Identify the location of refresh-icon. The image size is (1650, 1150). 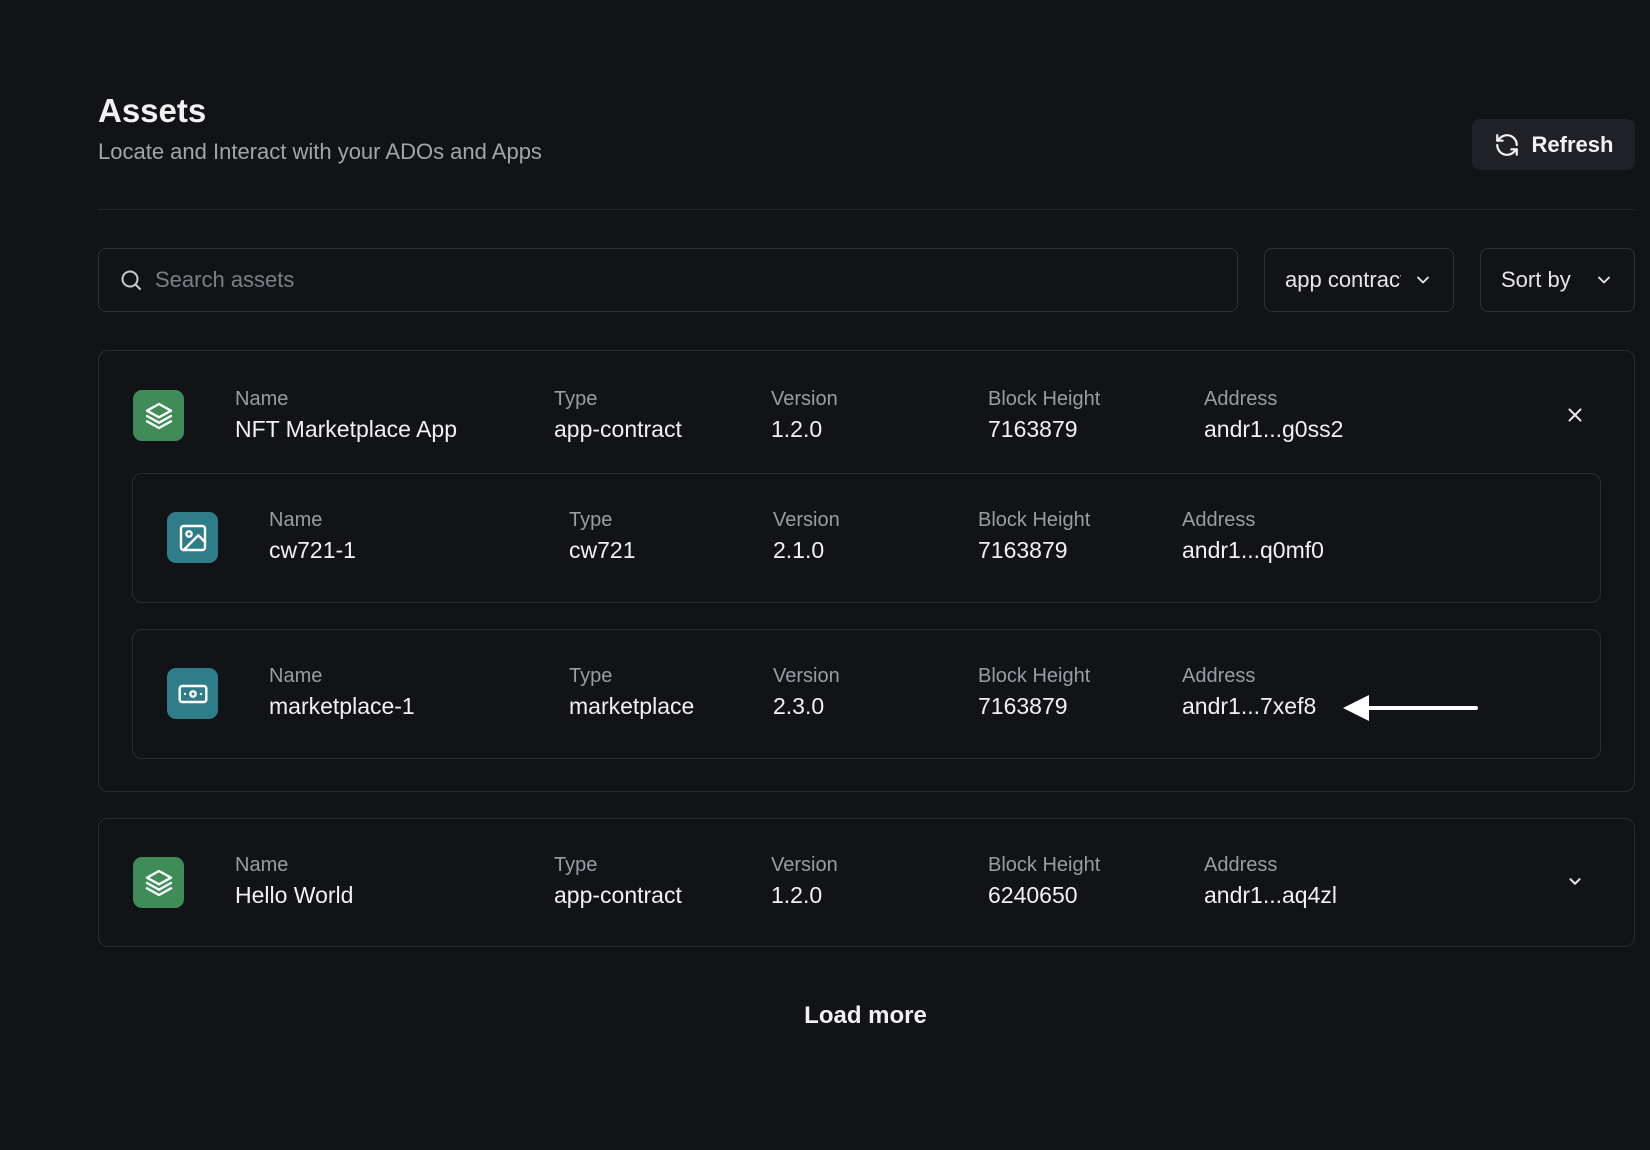
(1506, 144).